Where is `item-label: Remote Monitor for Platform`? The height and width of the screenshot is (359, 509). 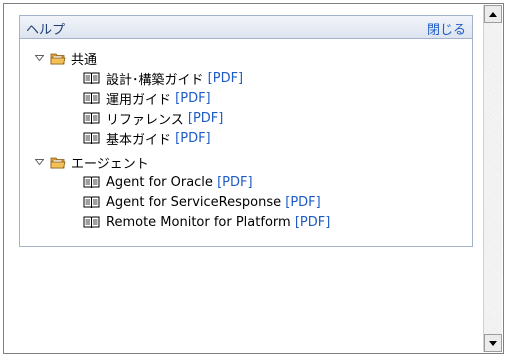 item-label: Remote Monitor for Platform is located at coordinates (198, 222).